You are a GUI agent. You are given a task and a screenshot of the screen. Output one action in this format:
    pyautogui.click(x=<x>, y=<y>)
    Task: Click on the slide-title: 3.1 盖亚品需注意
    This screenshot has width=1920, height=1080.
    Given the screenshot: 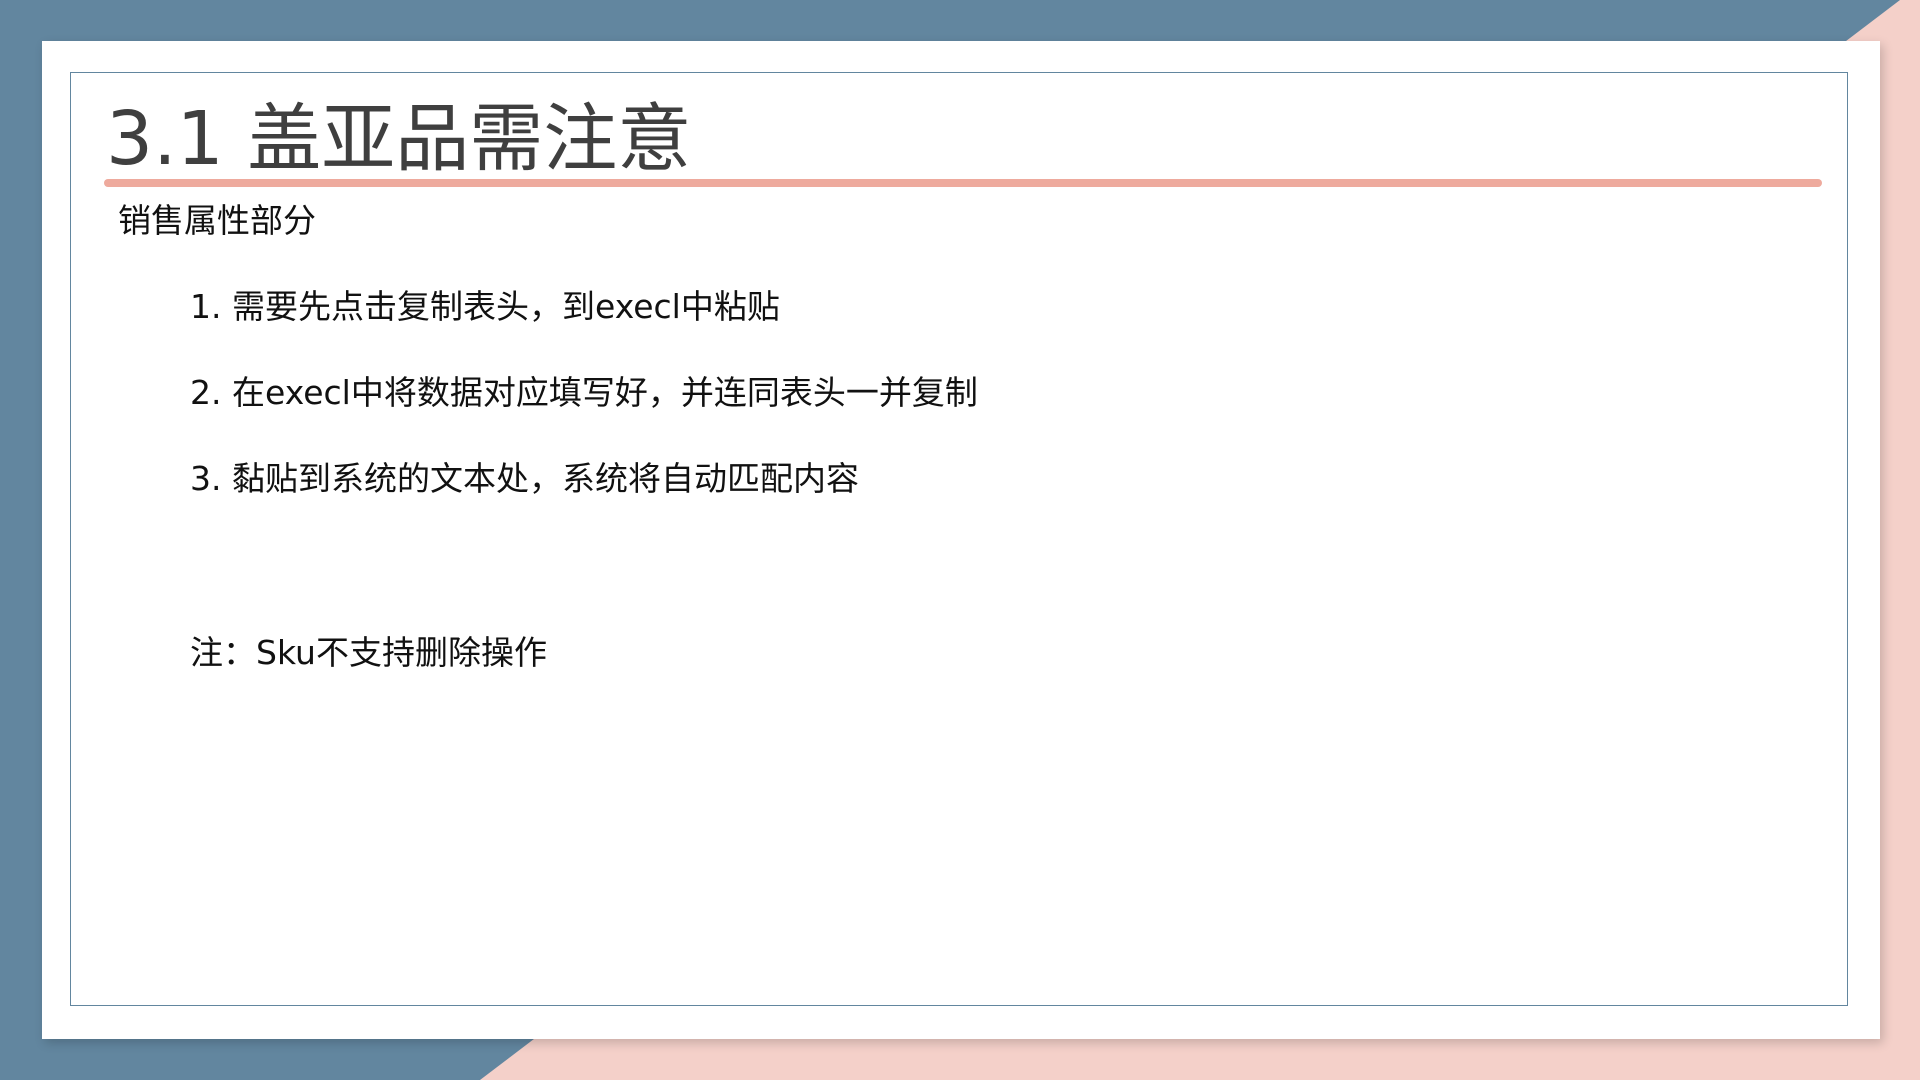 What is the action you would take?
    pyautogui.click(x=399, y=139)
    